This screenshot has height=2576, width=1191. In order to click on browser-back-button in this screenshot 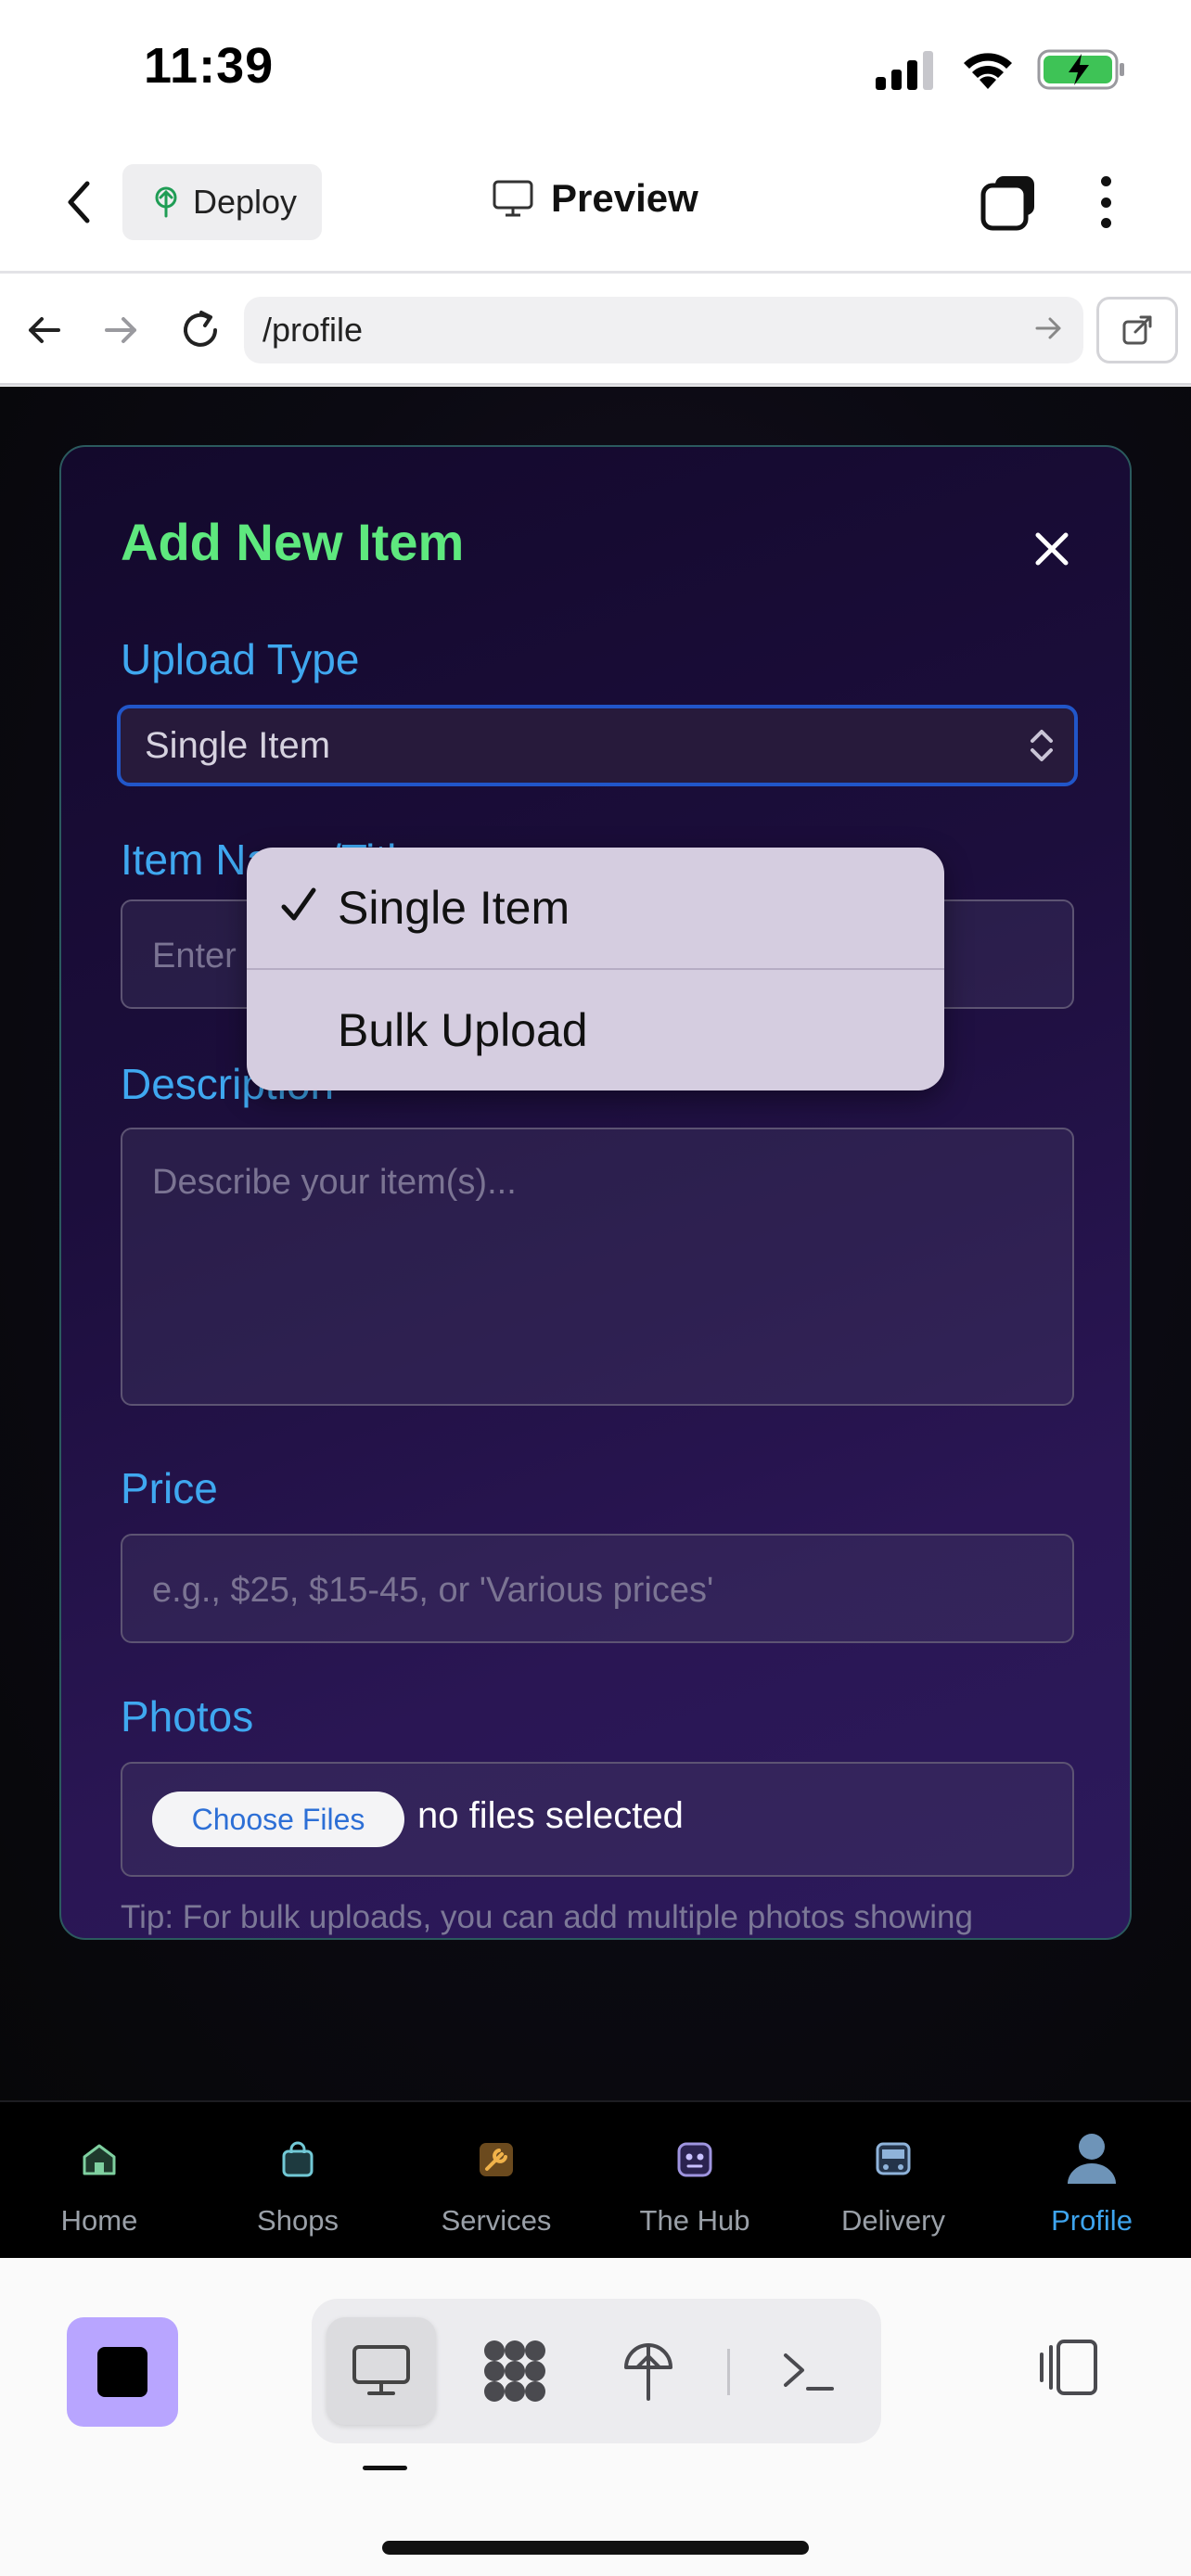, I will do `click(44, 330)`.